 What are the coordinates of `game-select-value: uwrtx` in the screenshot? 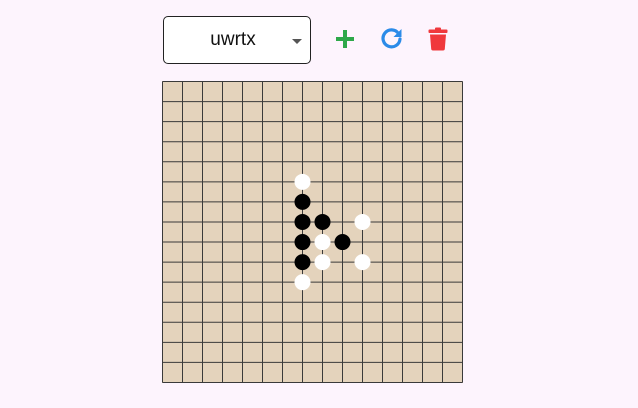 It's located at (233, 39).